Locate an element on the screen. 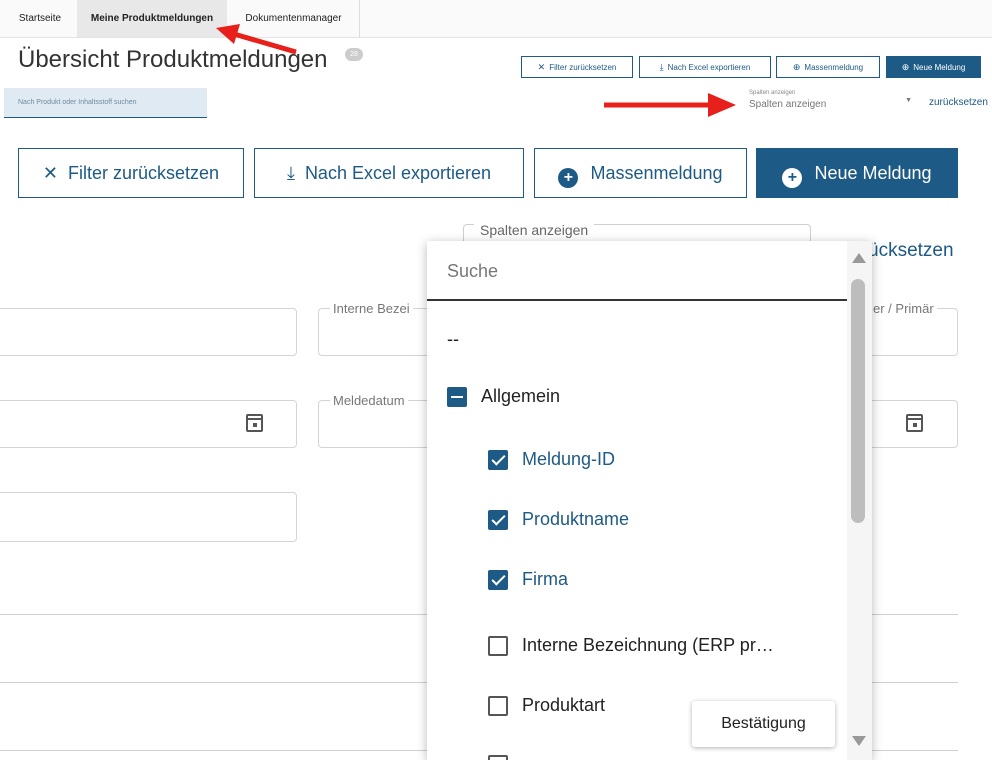 The height and width of the screenshot is (760, 992). indeterminate-checkbox-icon is located at coordinates (457, 397).